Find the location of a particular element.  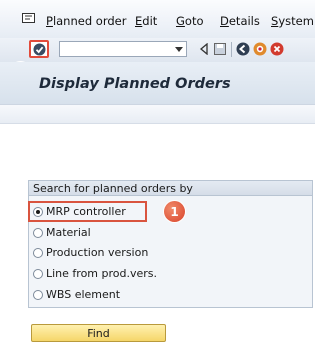

application-toolbar is located at coordinates (157, 114).